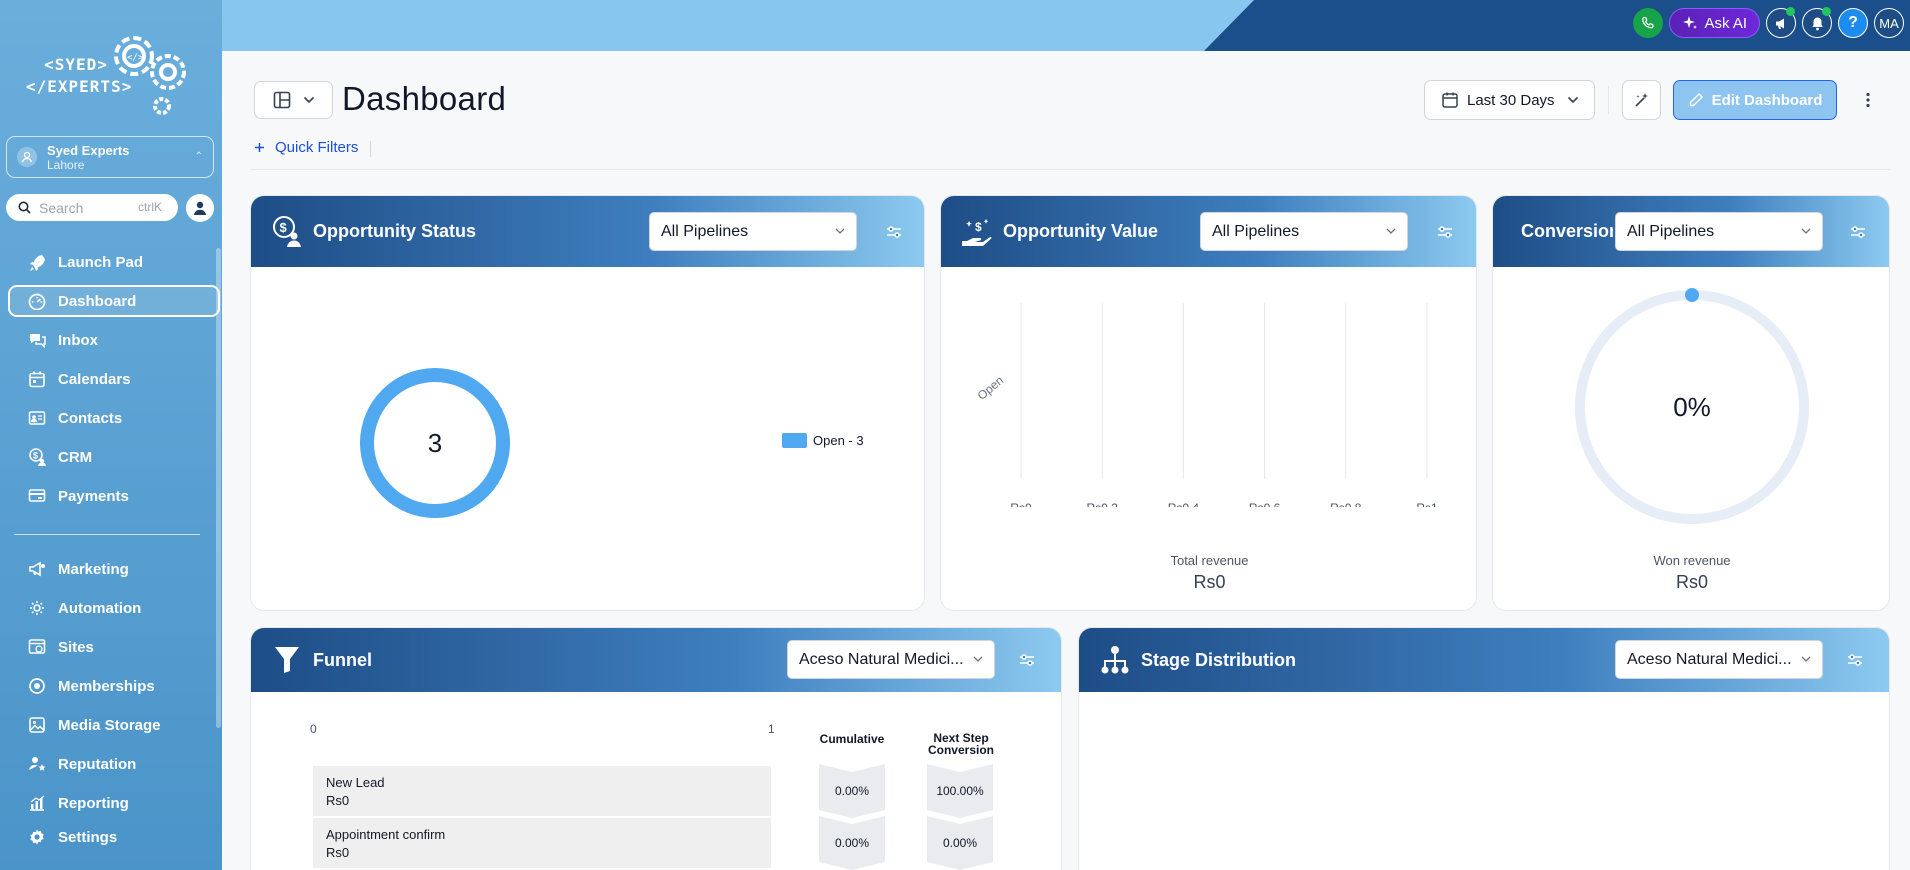  What do you see at coordinates (100, 608) in the screenshot?
I see `sidebar-item-label: Automation` at bounding box center [100, 608].